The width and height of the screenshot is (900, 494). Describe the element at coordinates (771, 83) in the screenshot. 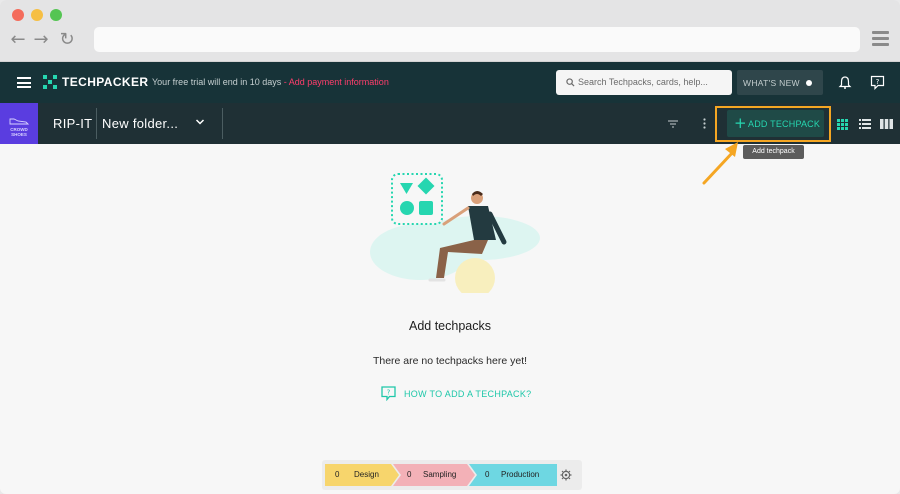

I see `whats-new-label: WHAT'S NEW` at that location.